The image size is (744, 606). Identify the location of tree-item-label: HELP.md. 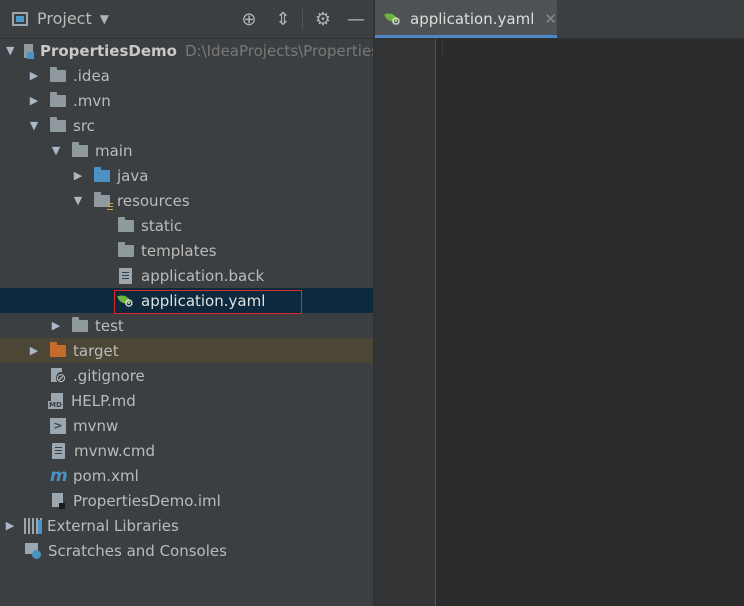
(103, 400).